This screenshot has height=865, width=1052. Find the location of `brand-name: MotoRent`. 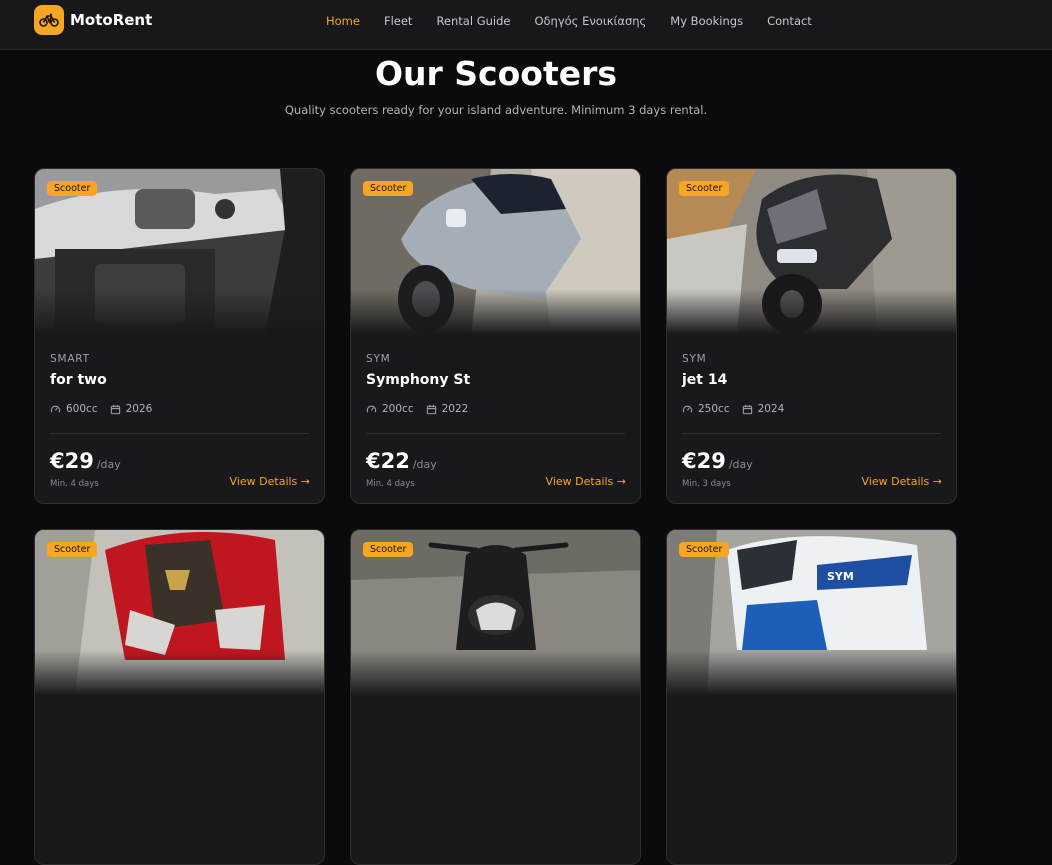

brand-name: MotoRent is located at coordinates (111, 20).